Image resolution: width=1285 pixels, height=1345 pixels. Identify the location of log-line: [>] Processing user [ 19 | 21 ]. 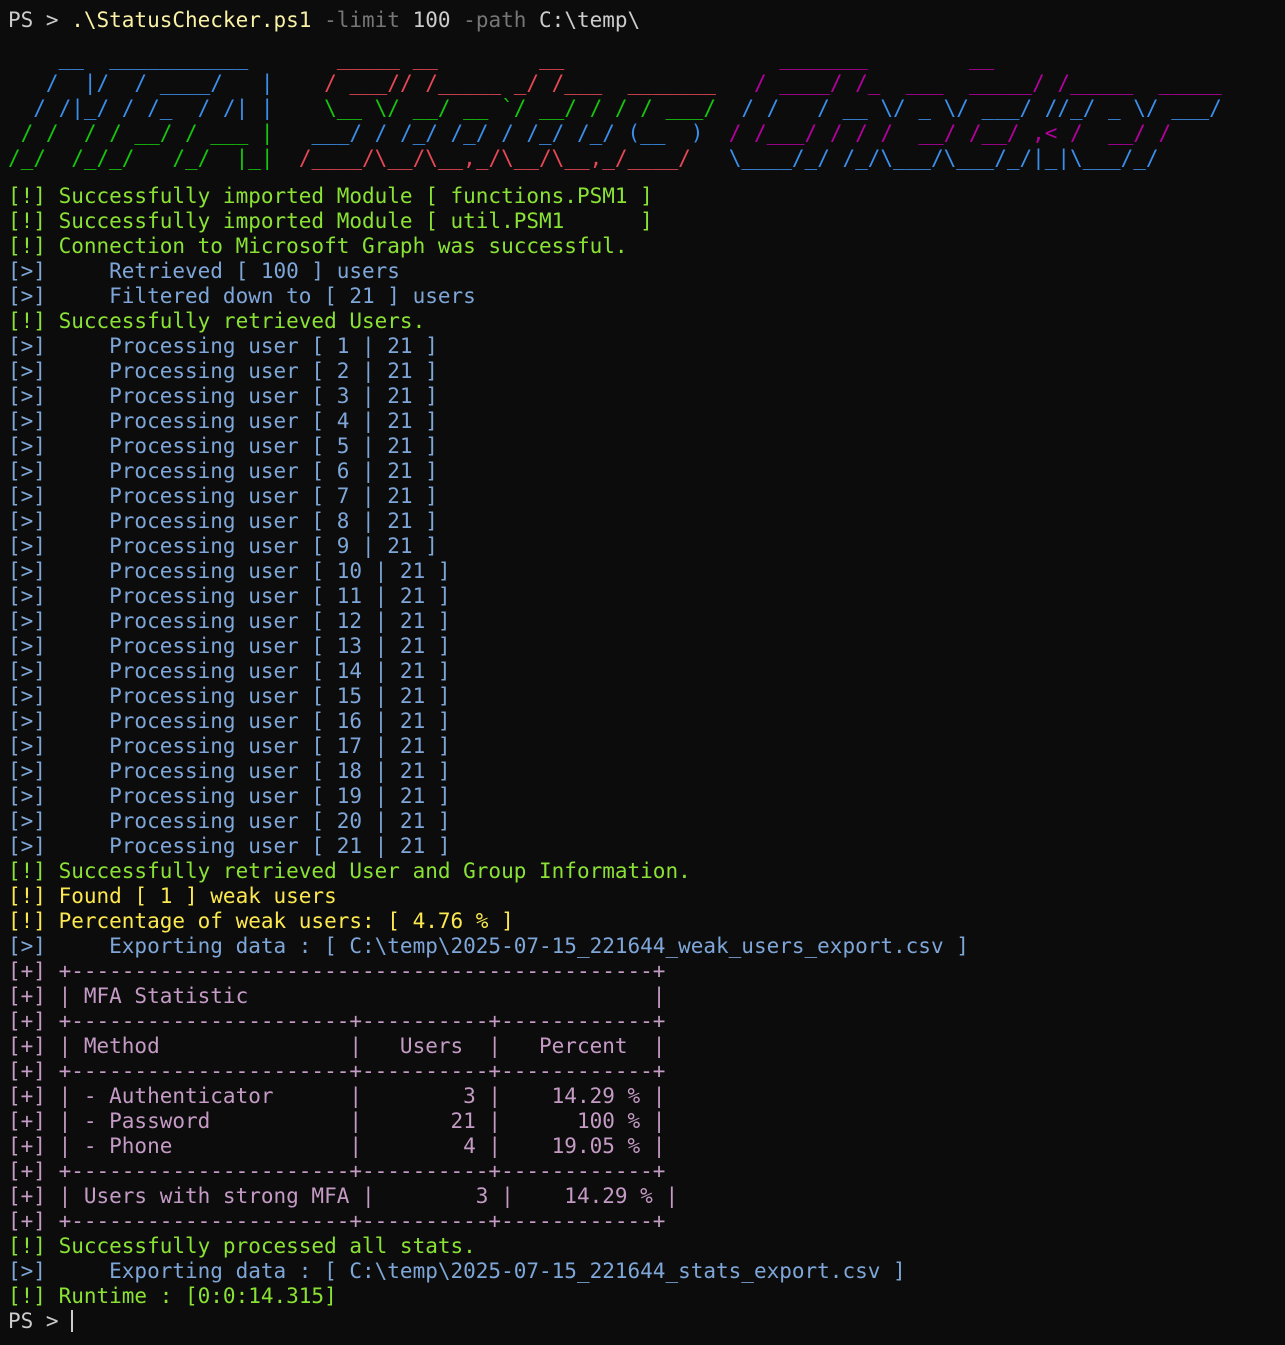
(229, 796).